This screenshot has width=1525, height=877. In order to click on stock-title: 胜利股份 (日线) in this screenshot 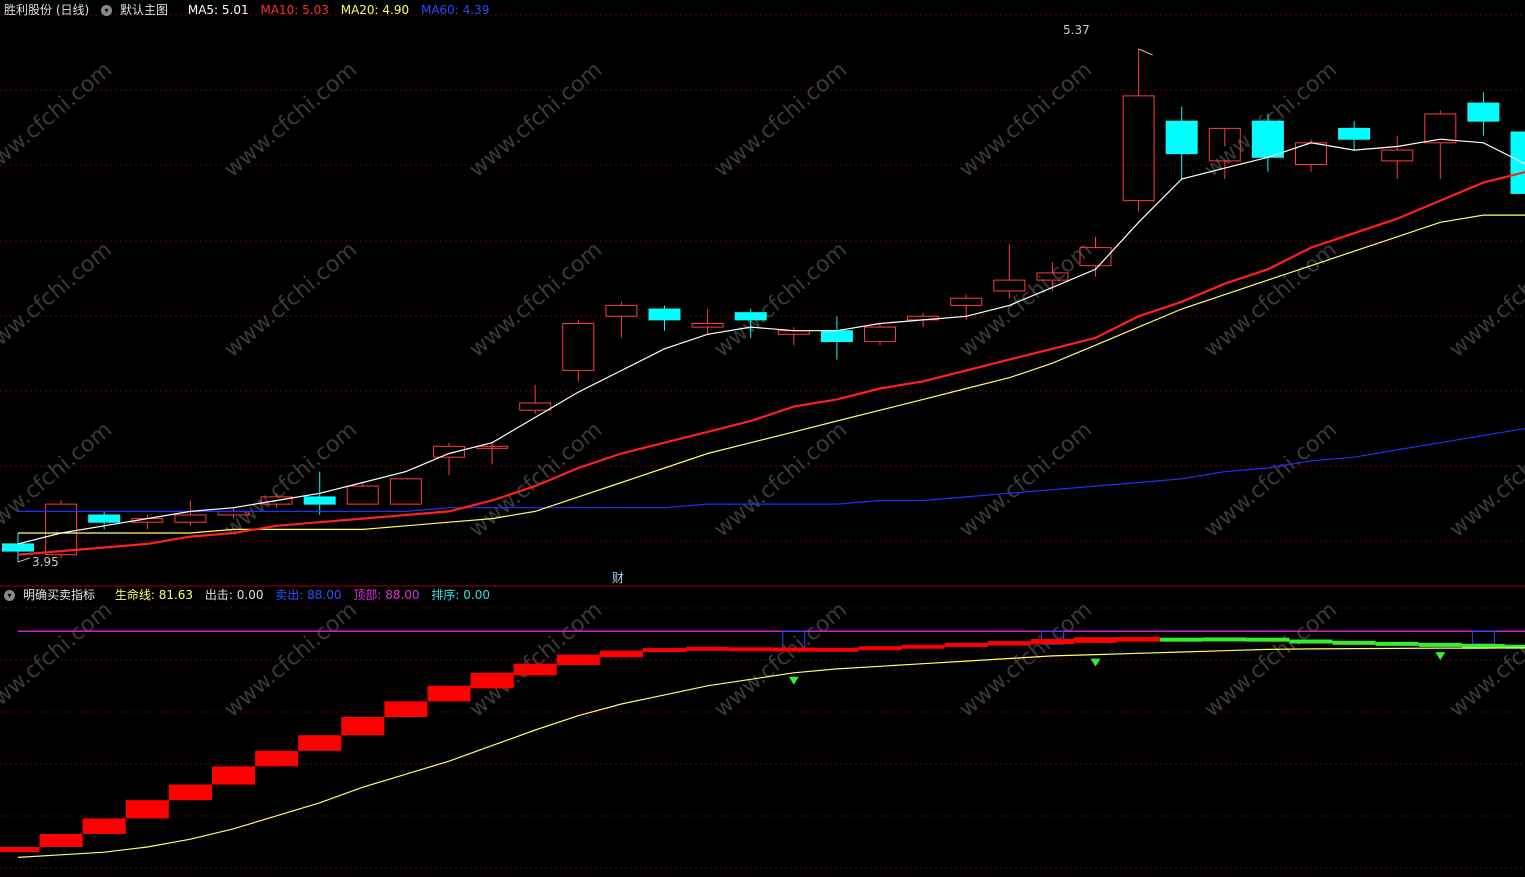, I will do `click(46, 10)`.